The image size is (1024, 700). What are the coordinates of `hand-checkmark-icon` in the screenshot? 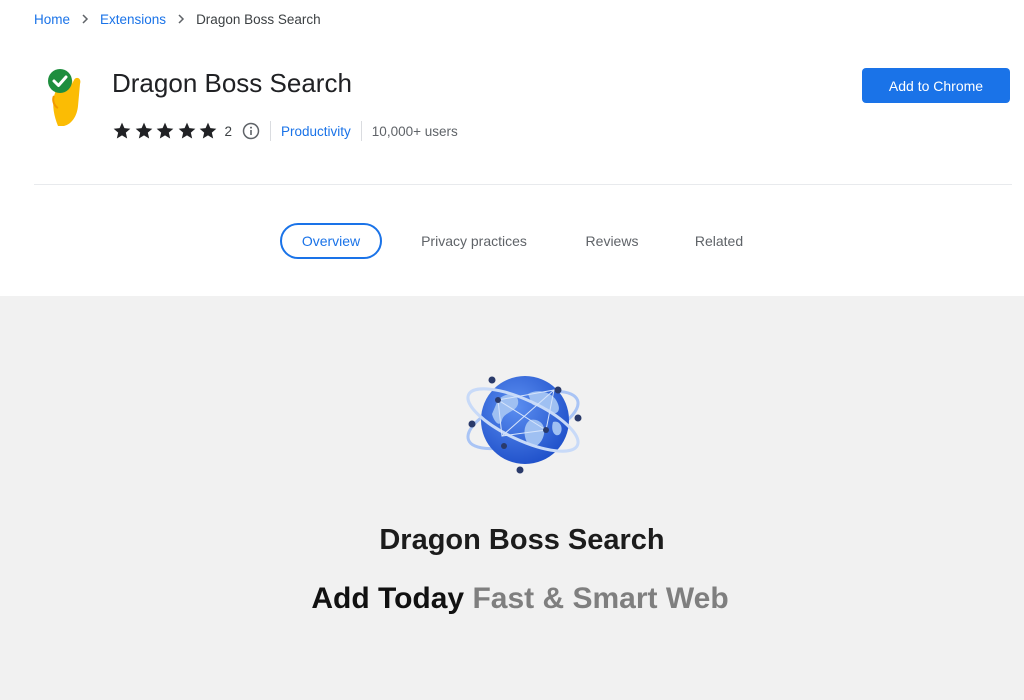 It's located at (64, 97).